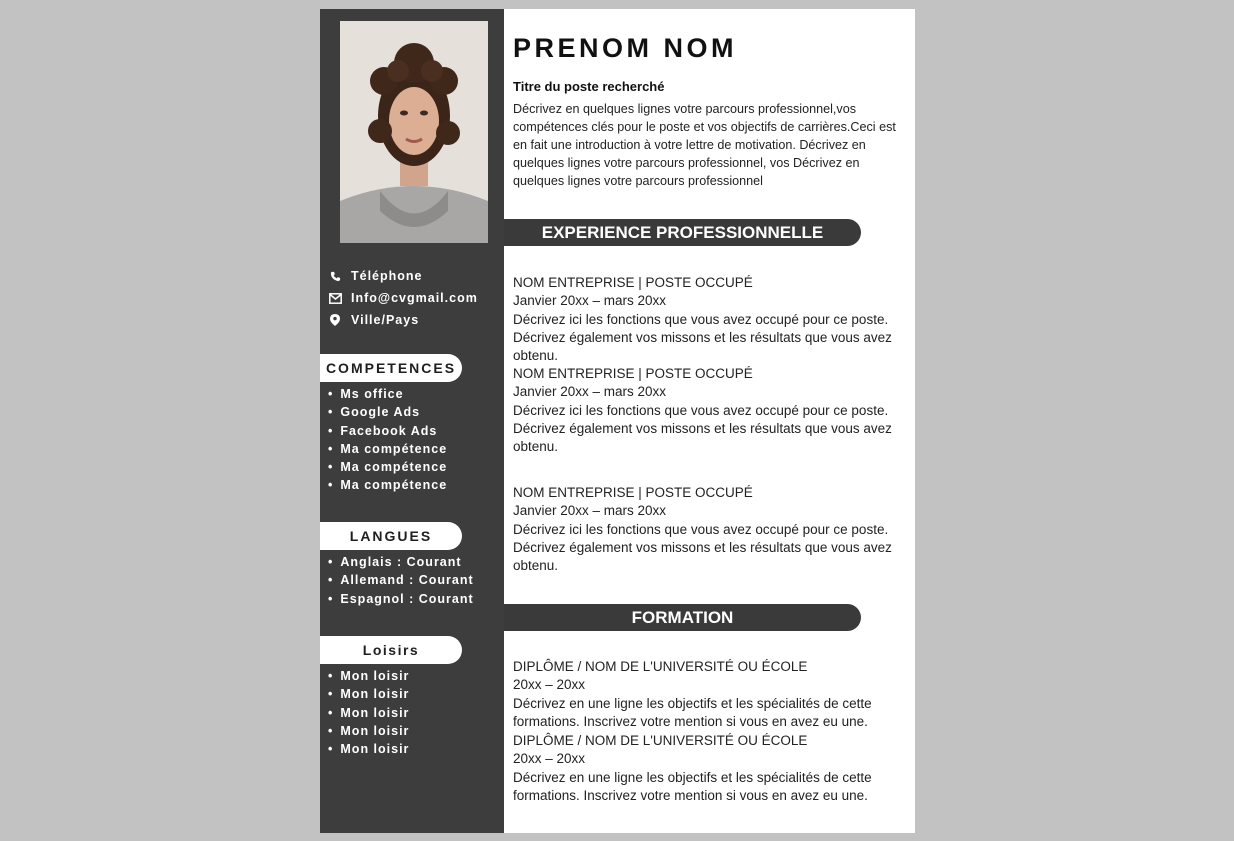  What do you see at coordinates (625, 48) in the screenshot?
I see `candidate-name: PRENOM NOM` at bounding box center [625, 48].